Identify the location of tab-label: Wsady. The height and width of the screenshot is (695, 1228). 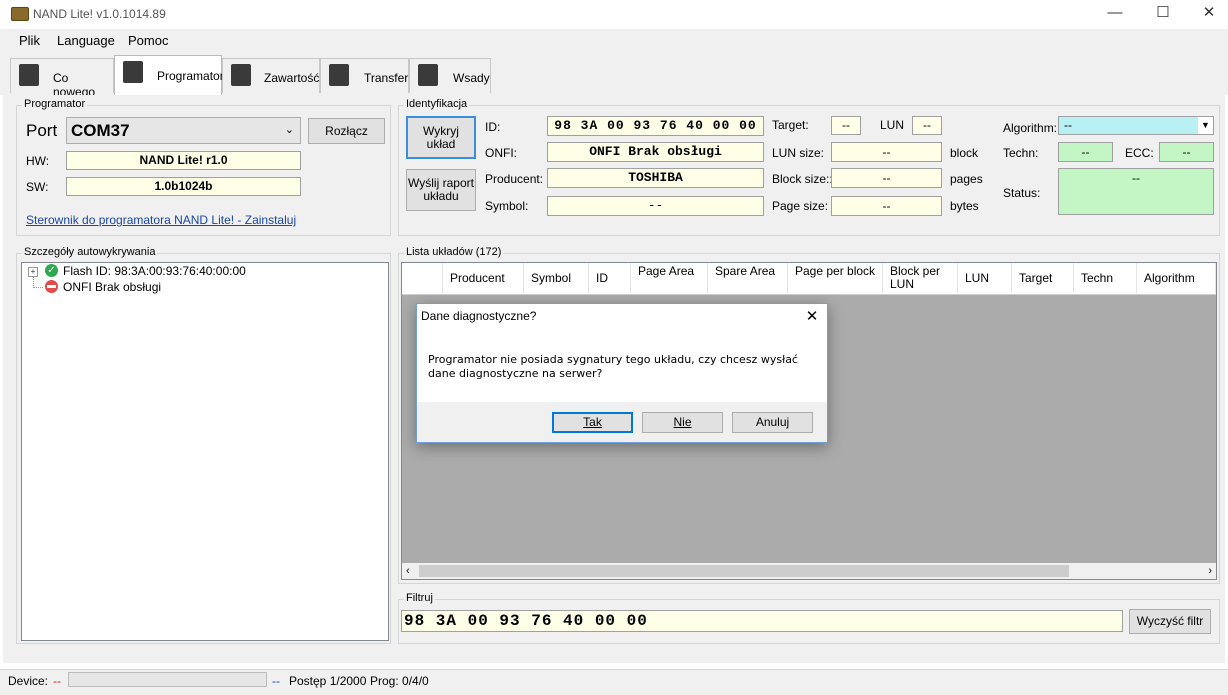
(471, 78).